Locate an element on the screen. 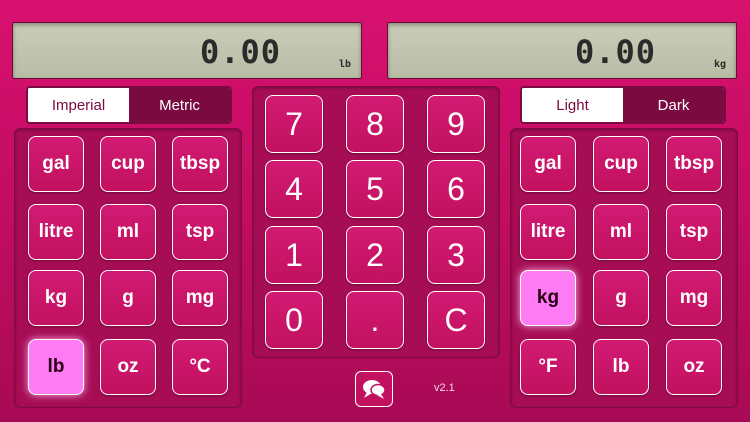 Image resolution: width=750 pixels, height=422 pixels. right-unit-gal-button: gal is located at coordinates (548, 164).